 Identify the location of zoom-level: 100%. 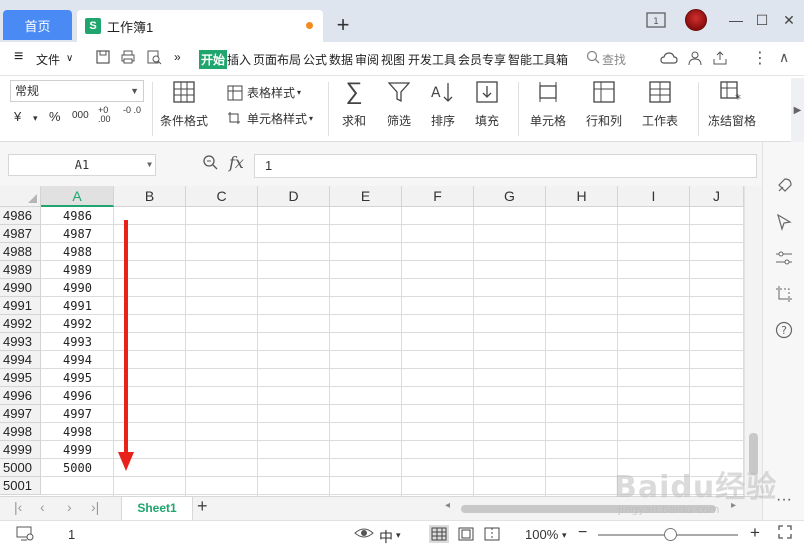
(541, 534).